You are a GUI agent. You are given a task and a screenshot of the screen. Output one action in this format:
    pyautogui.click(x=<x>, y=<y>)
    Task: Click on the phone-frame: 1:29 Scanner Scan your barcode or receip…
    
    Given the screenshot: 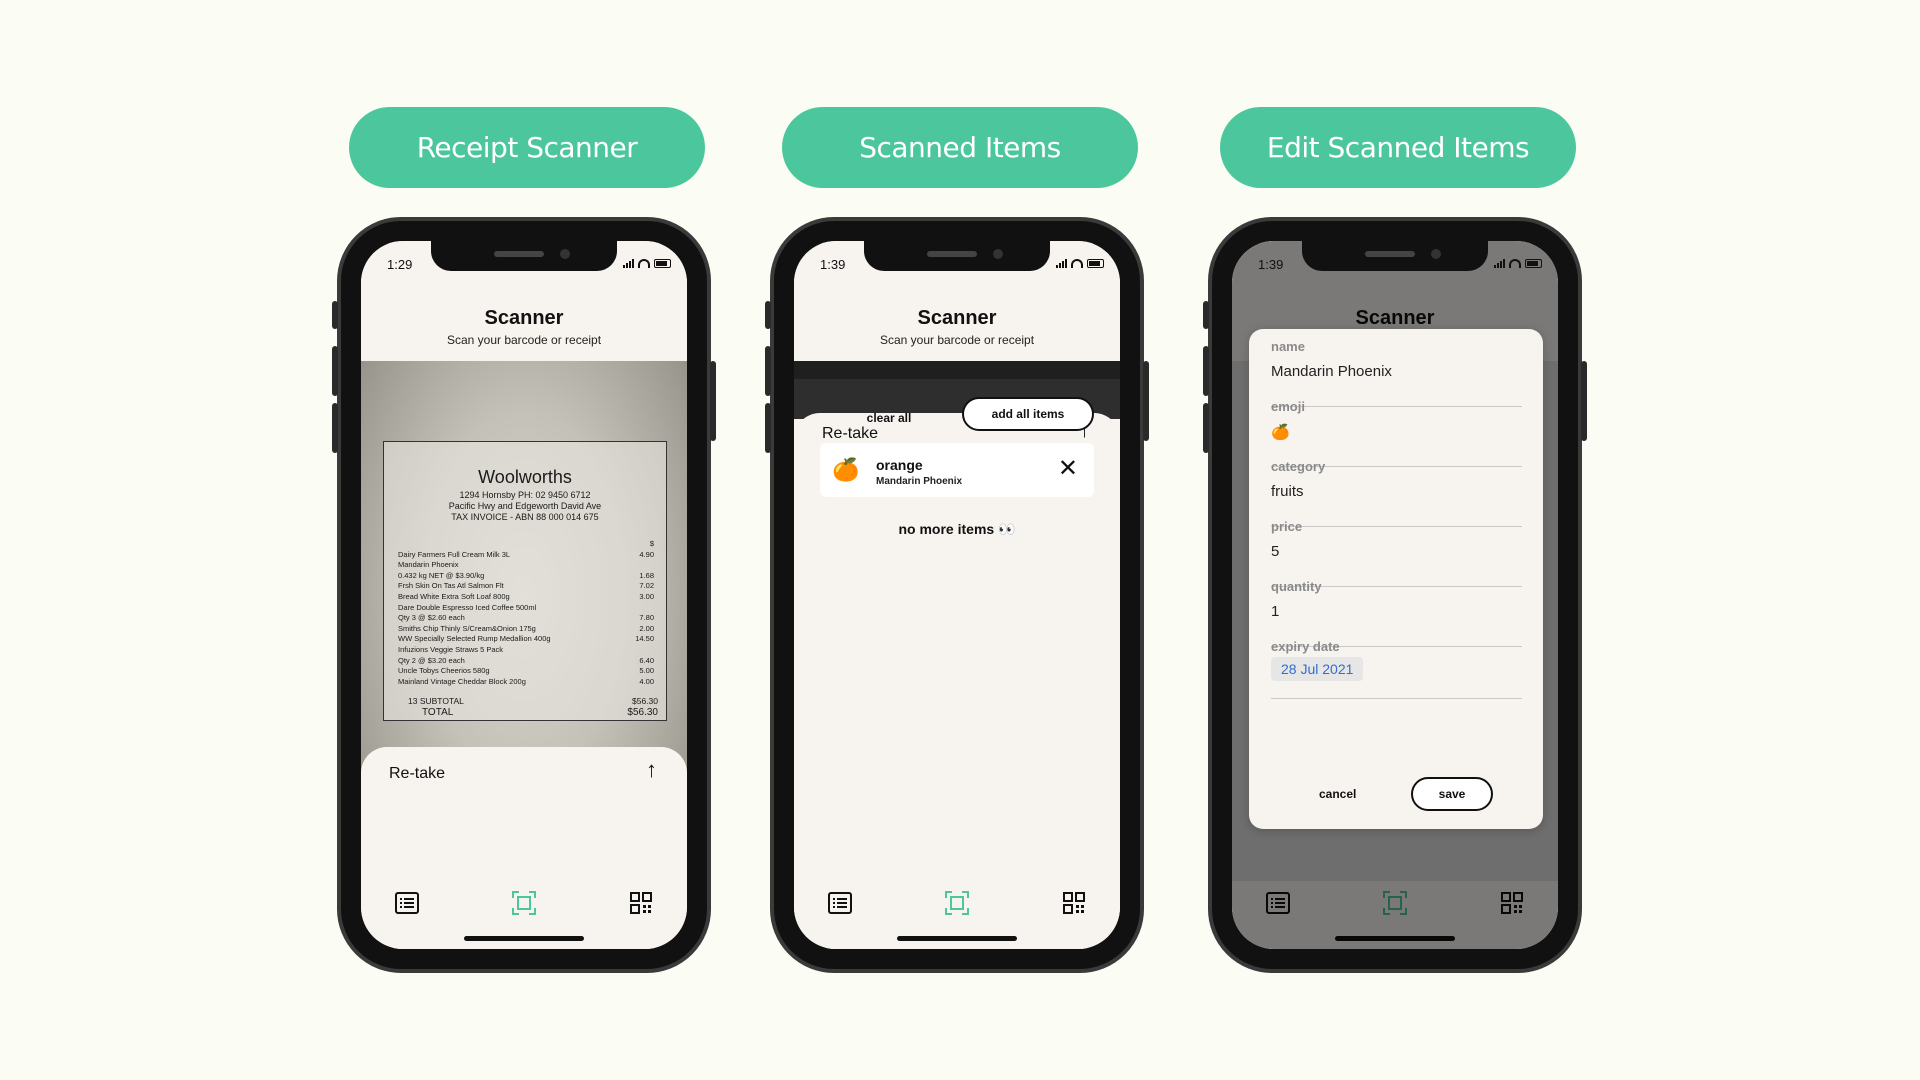 What is the action you would take?
    pyautogui.click(x=524, y=595)
    